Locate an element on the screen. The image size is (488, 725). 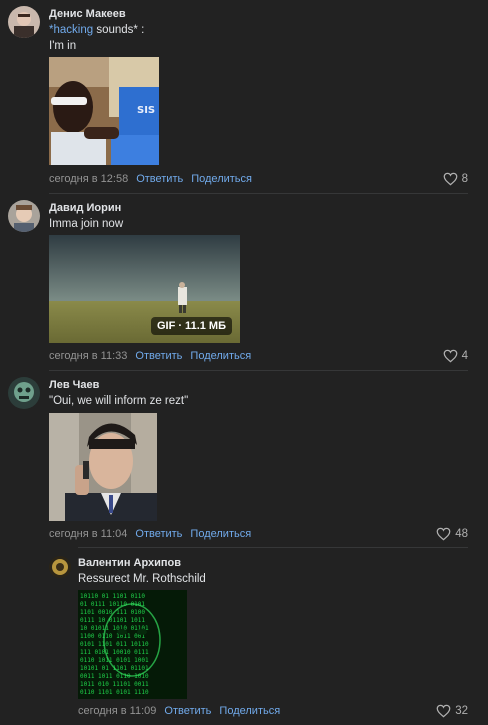
svg-text: 0111 10 01101 1011 is located at coordinates (112, 620).